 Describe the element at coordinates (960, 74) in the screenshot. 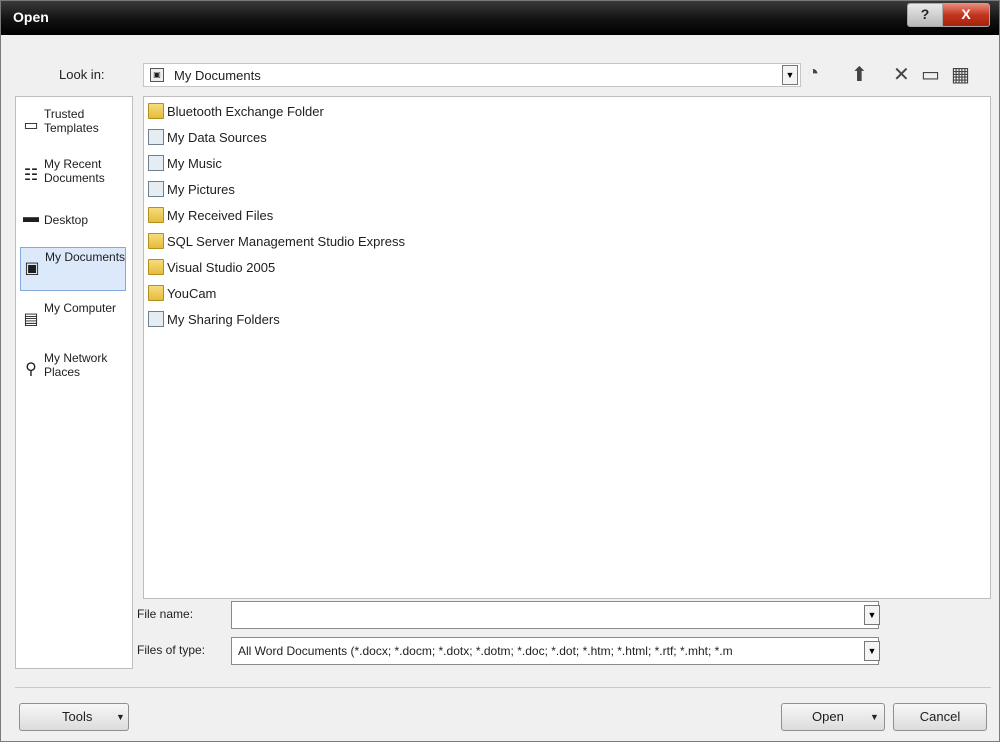

I see `views-icon: ▦` at that location.